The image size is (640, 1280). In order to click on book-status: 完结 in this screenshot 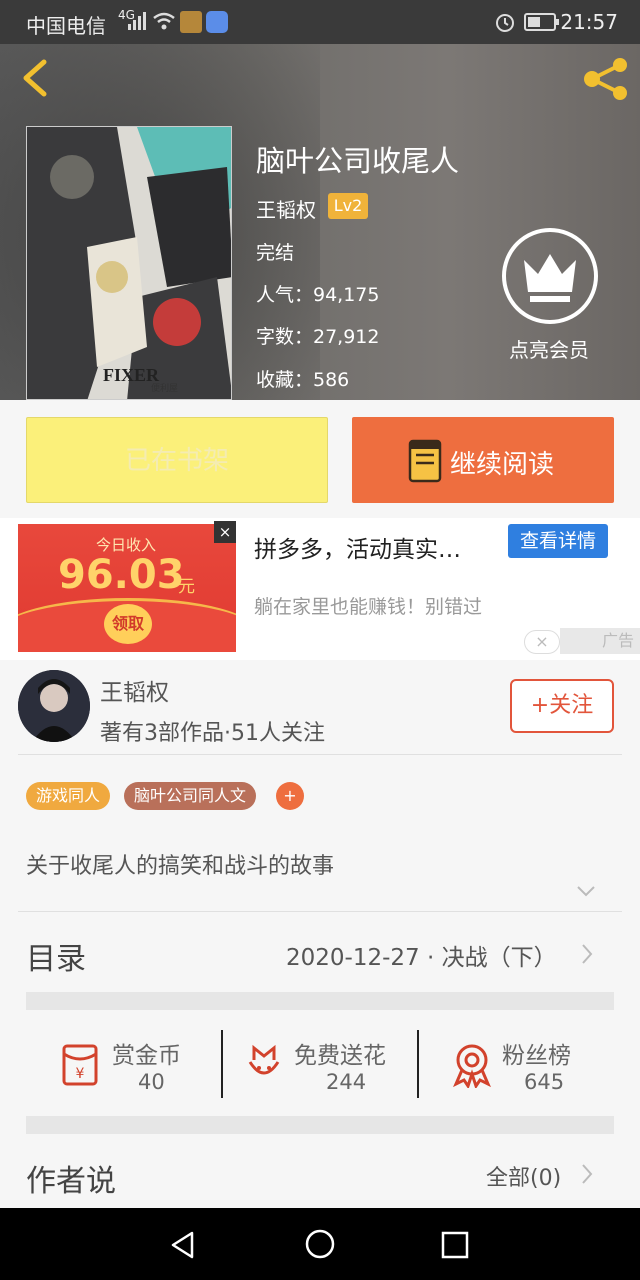, I will do `click(275, 253)`.